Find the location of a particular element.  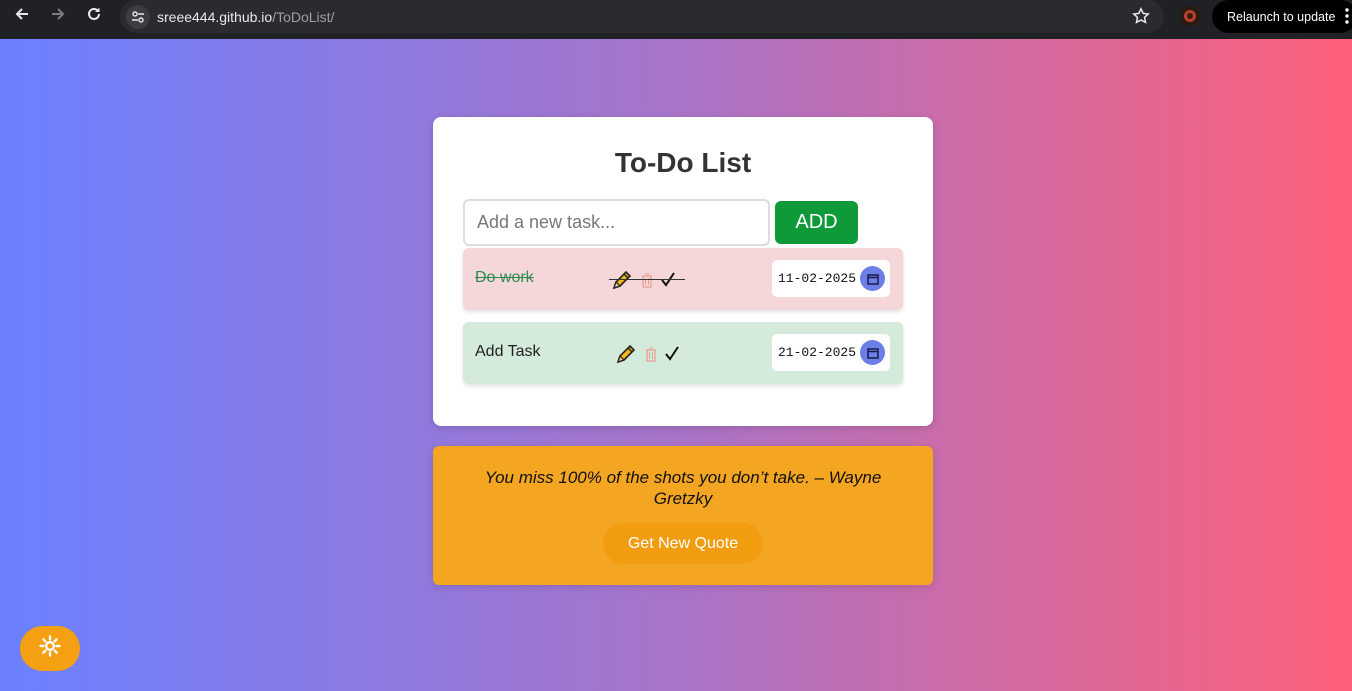

url-path: /ToDoList/ is located at coordinates (303, 16).